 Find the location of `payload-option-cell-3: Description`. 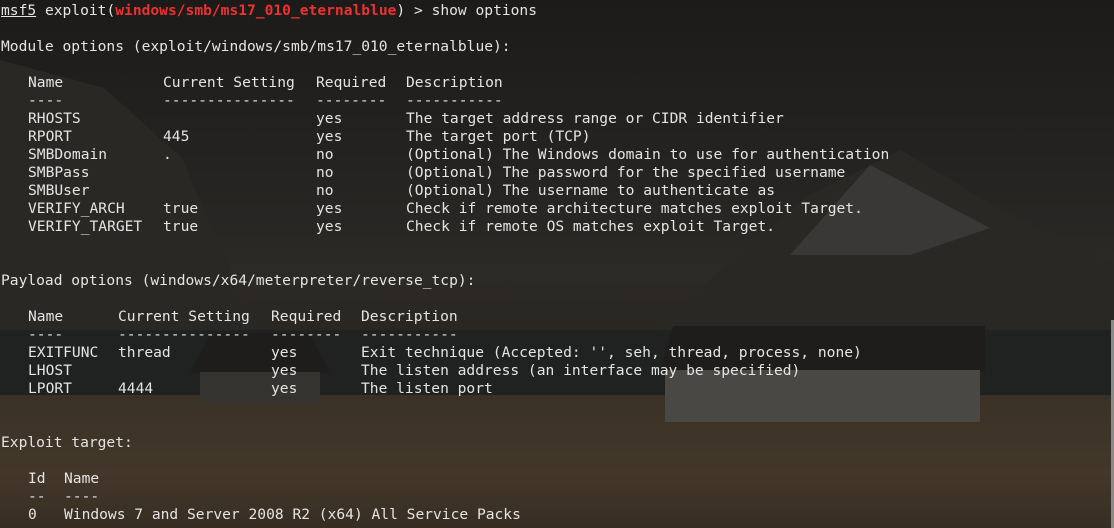

payload-option-cell-3: Description is located at coordinates (409, 316).